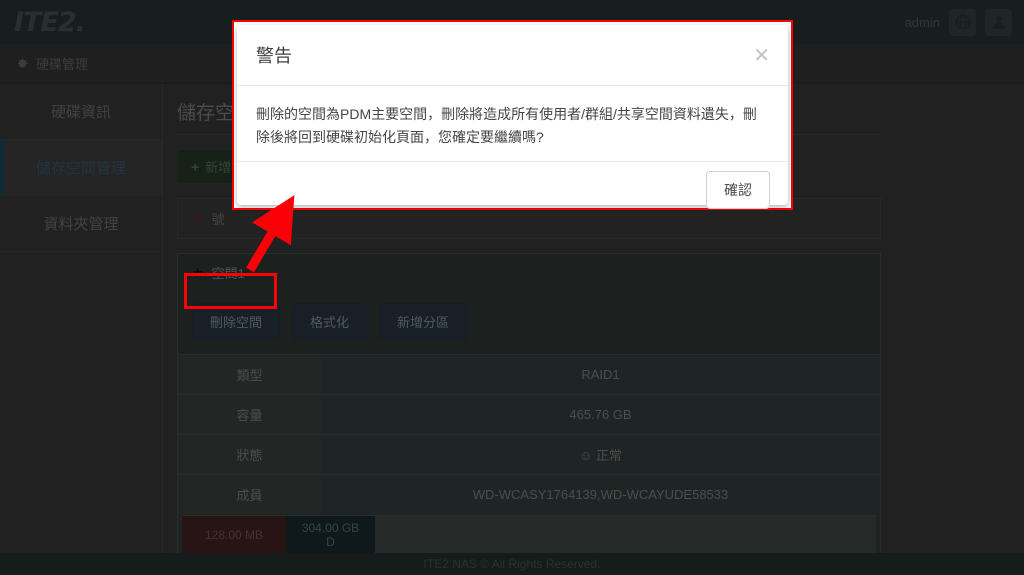 Image resolution: width=1024 pixels, height=575 pixels. I want to click on dialog-title: 警告, so click(274, 56).